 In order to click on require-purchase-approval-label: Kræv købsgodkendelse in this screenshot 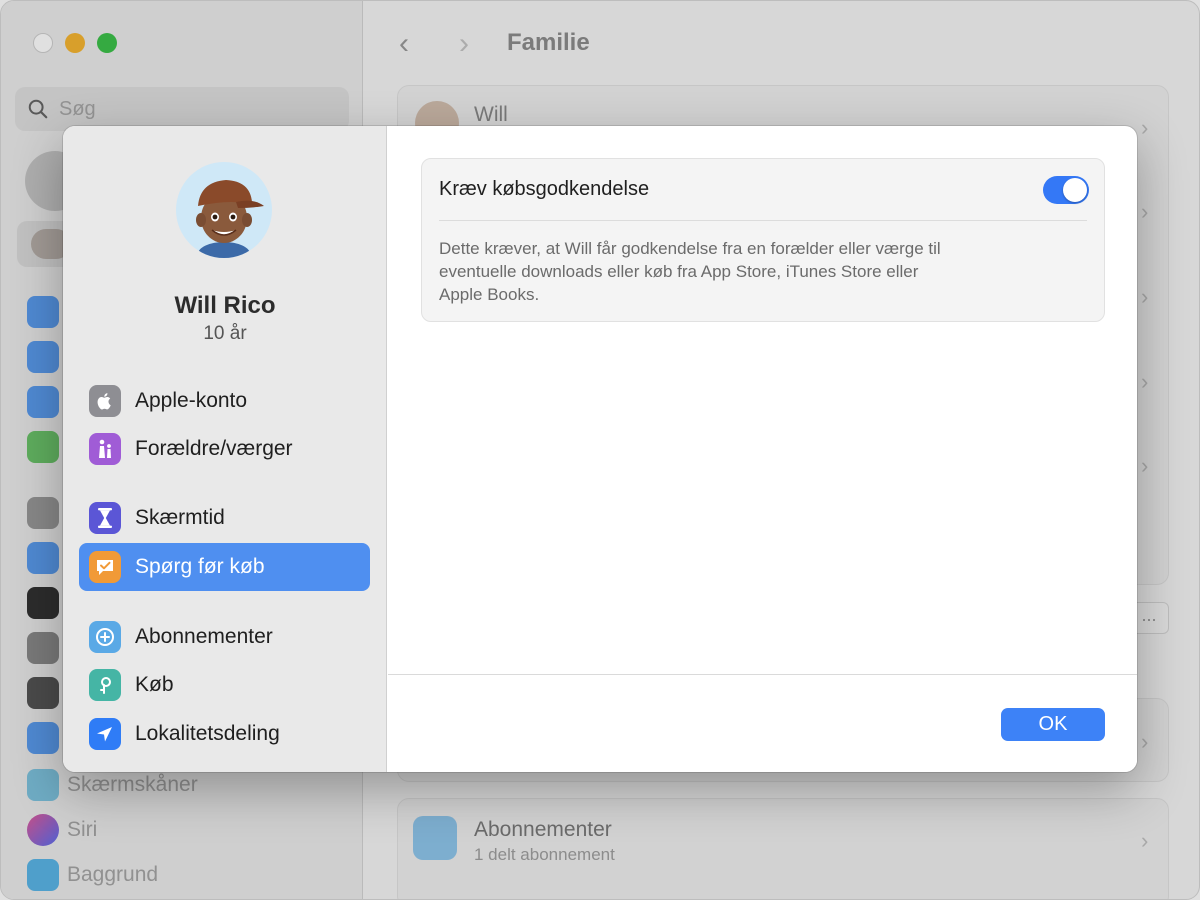, I will do `click(544, 189)`.